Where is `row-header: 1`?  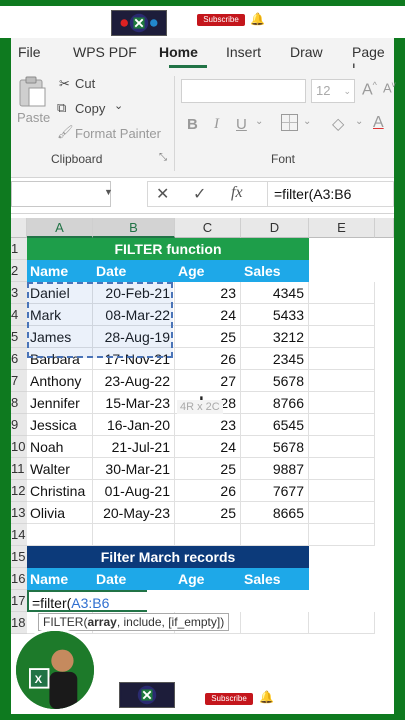
row-header: 1 is located at coordinates (19, 249).